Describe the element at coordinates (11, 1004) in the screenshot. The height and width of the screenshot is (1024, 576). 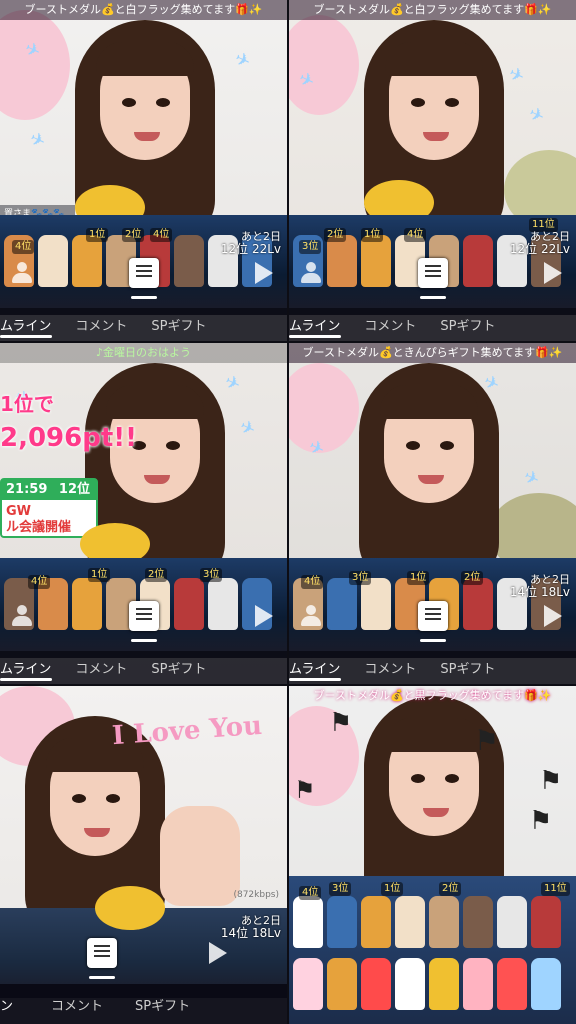
I see `tab-timeline: ン` at that location.